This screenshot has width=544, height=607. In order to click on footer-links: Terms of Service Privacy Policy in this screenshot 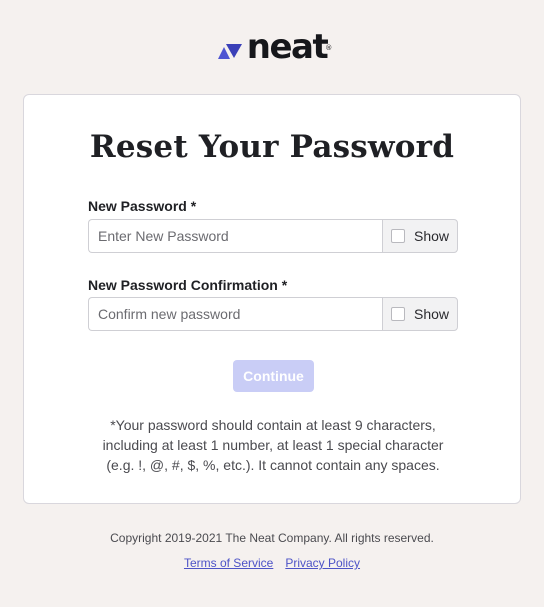, I will do `click(272, 563)`.